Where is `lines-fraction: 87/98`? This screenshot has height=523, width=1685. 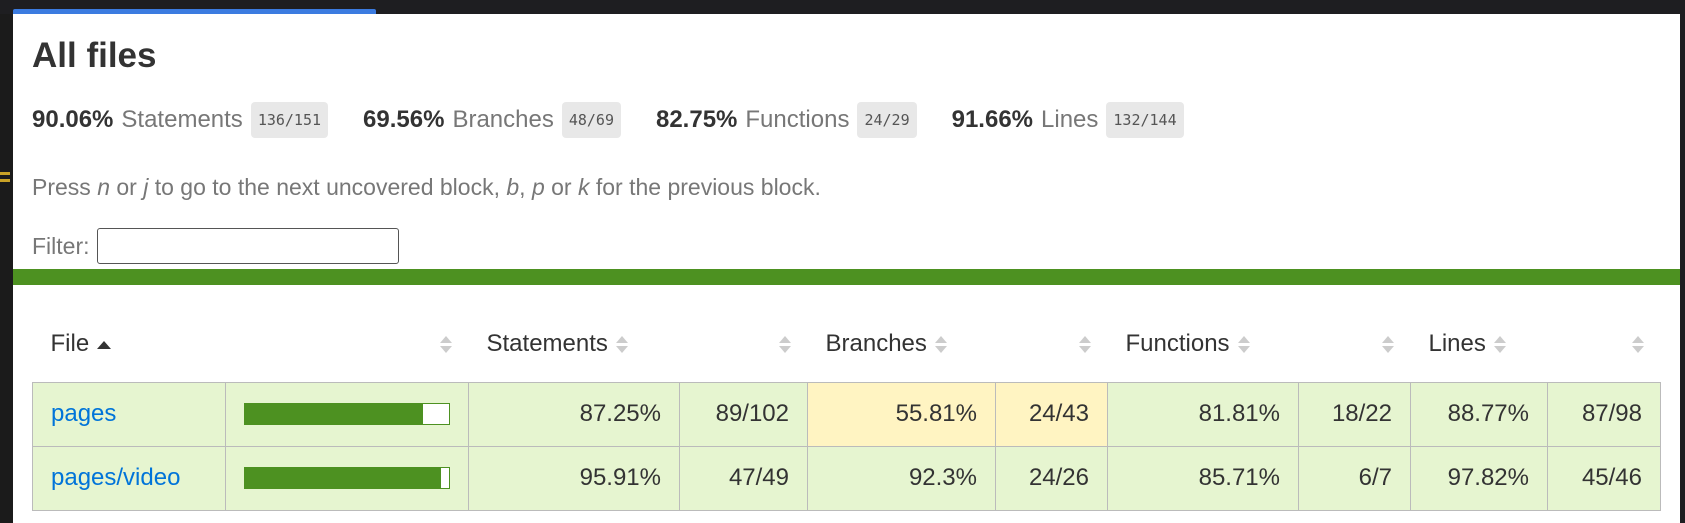
lines-fraction: 87/98 is located at coordinates (1604, 414).